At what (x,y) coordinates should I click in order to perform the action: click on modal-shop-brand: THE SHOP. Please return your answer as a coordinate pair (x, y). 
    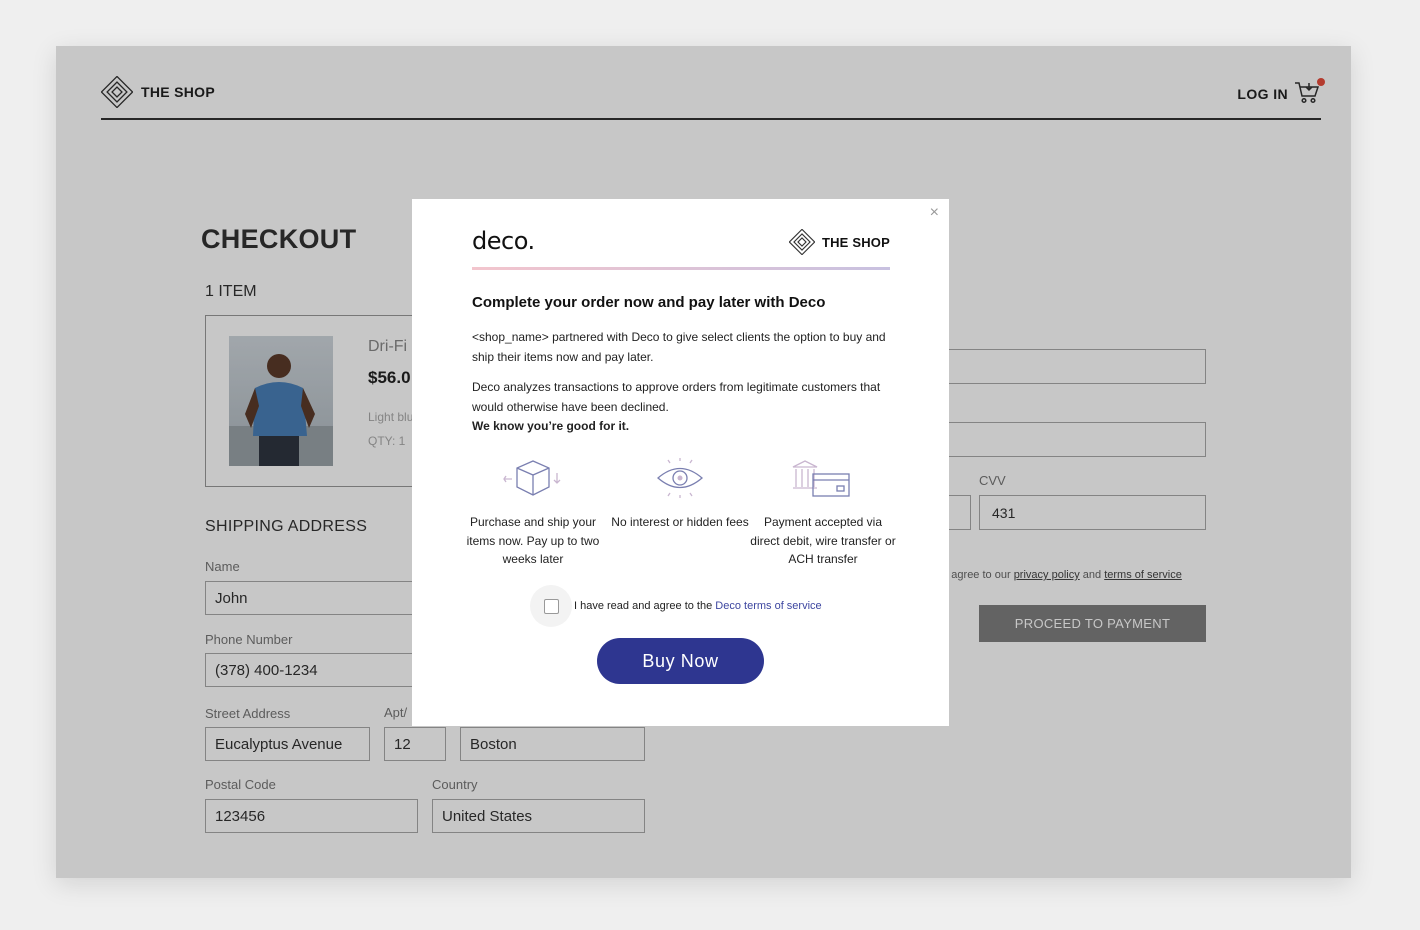
    Looking at the image, I should click on (839, 242).